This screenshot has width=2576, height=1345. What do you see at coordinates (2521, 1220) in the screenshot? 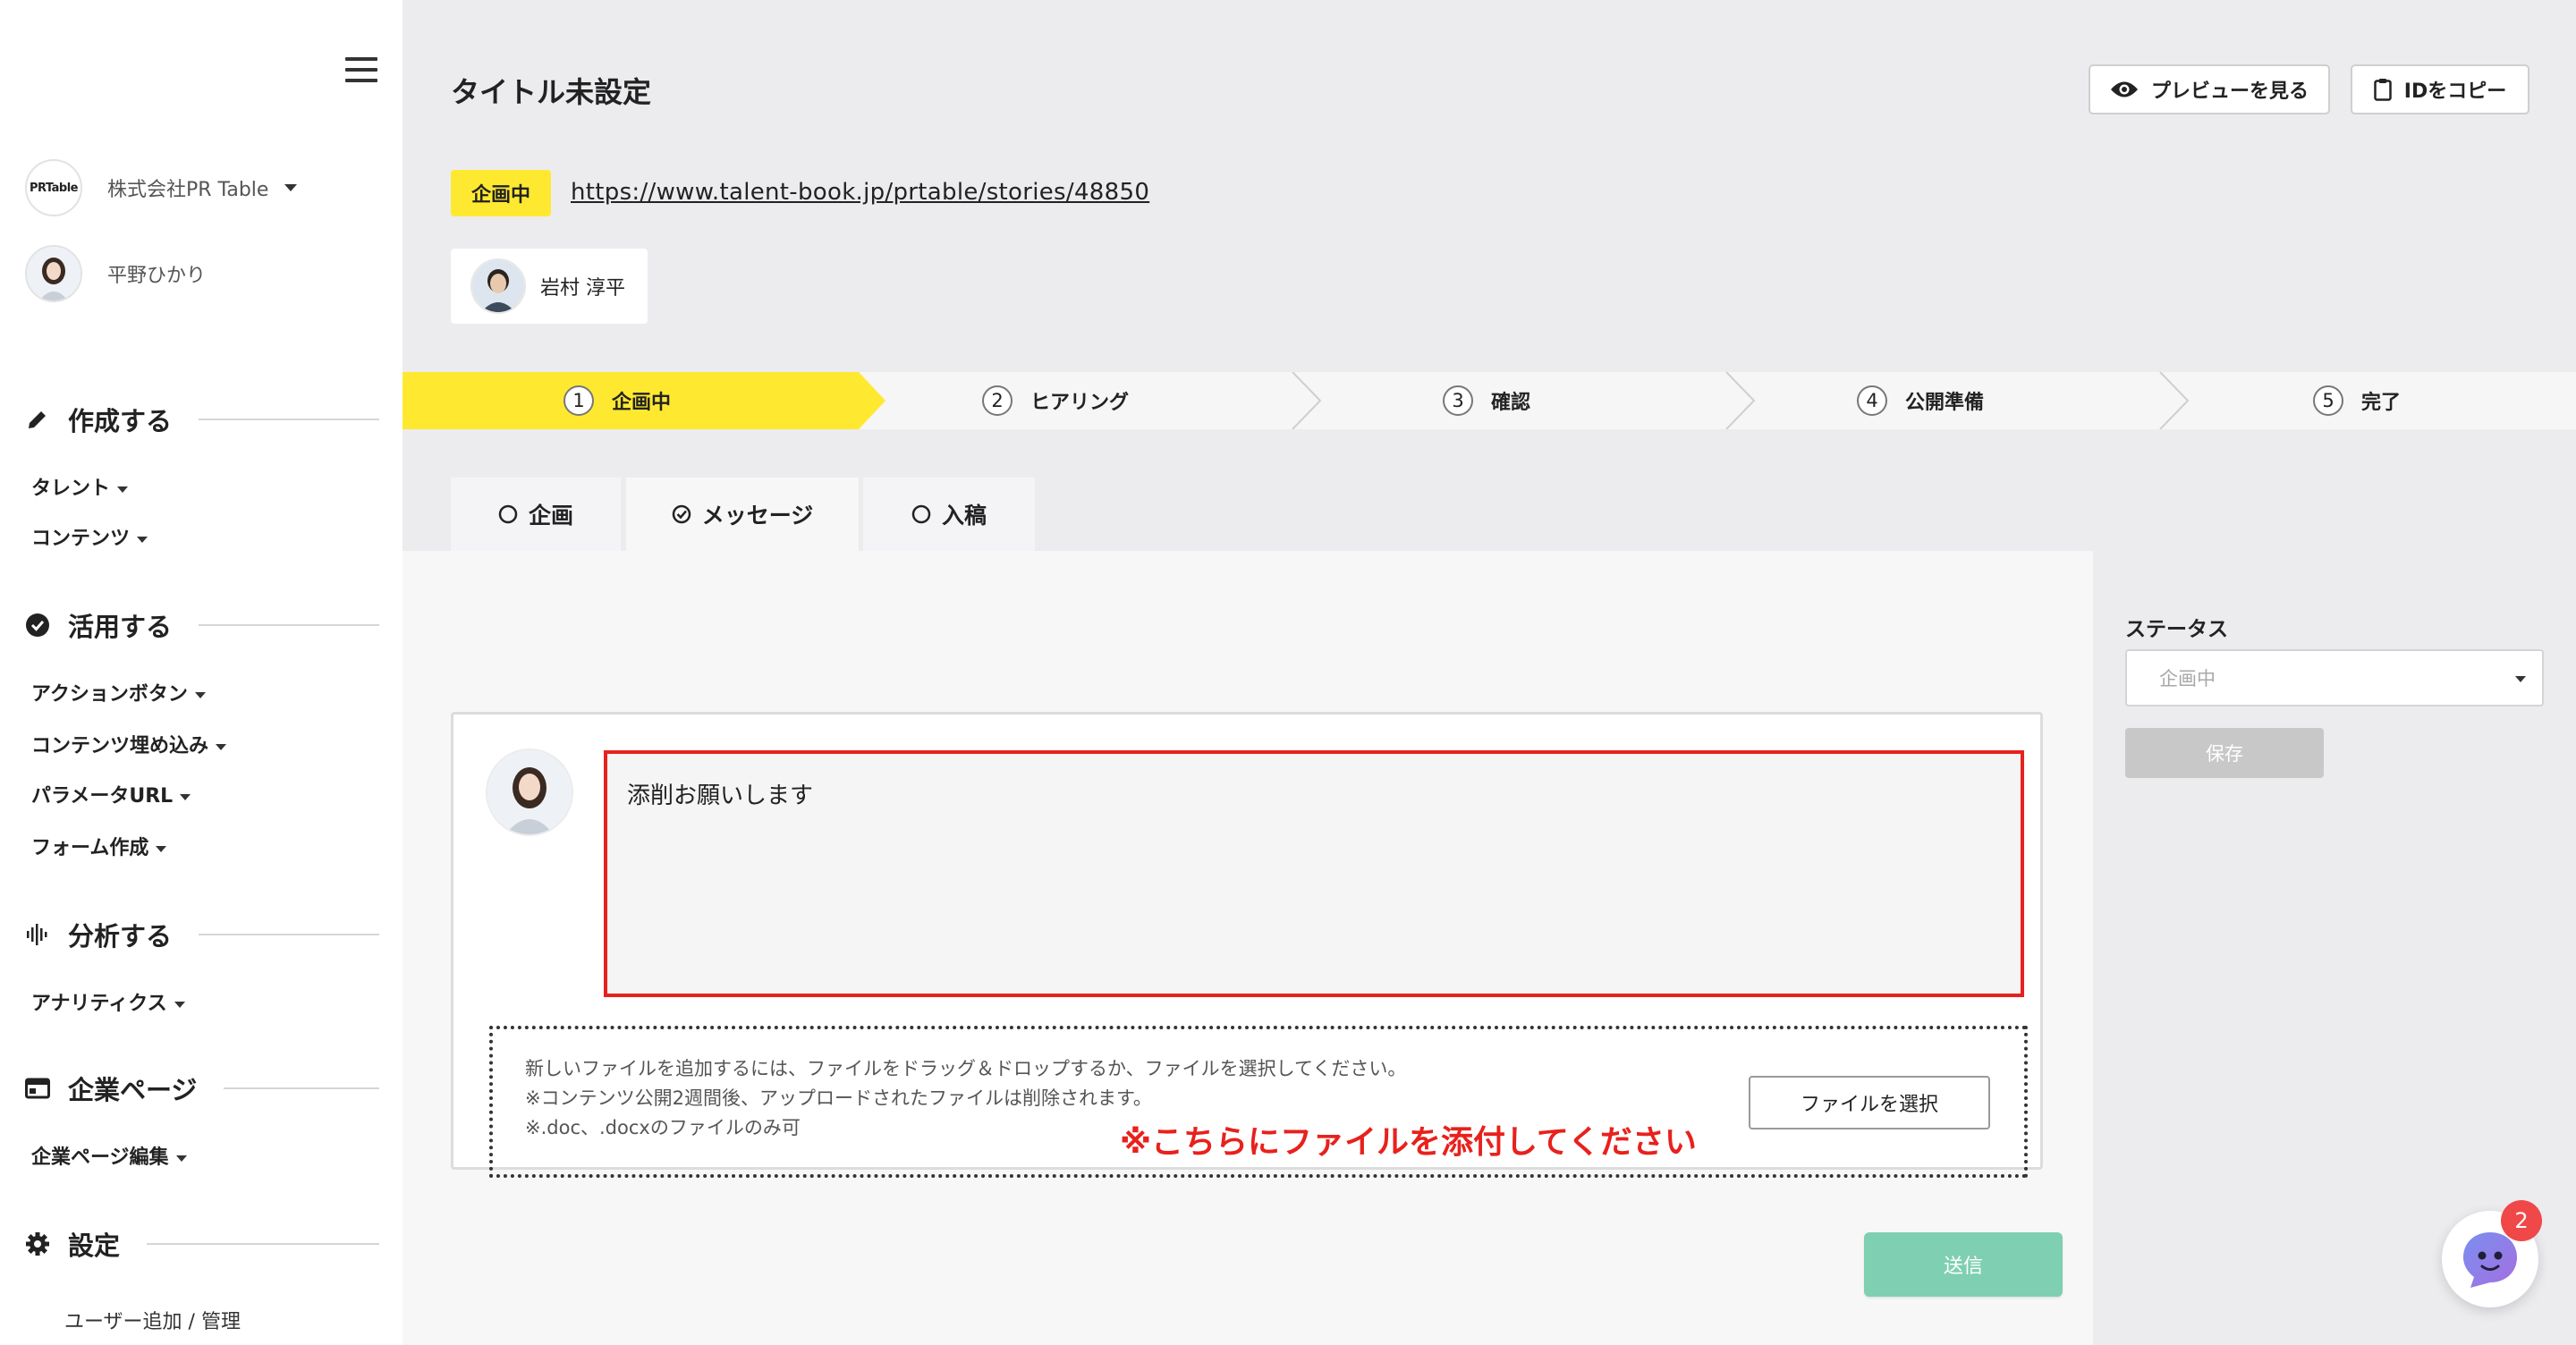
I see `notification-badge: 2` at bounding box center [2521, 1220].